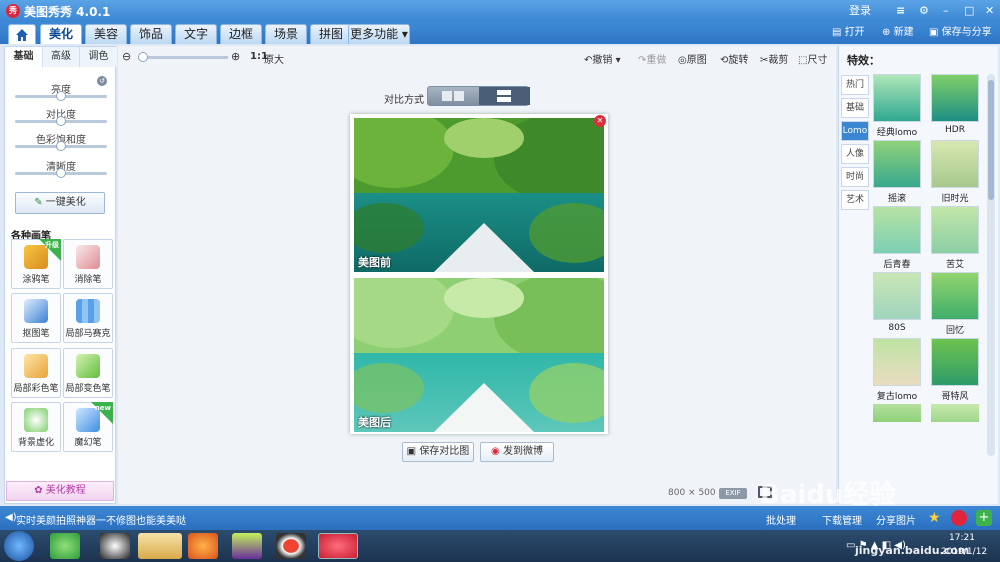 The height and width of the screenshot is (562, 1000). Describe the element at coordinates (183, 57) in the screenshot. I see `zoom-slider` at that location.